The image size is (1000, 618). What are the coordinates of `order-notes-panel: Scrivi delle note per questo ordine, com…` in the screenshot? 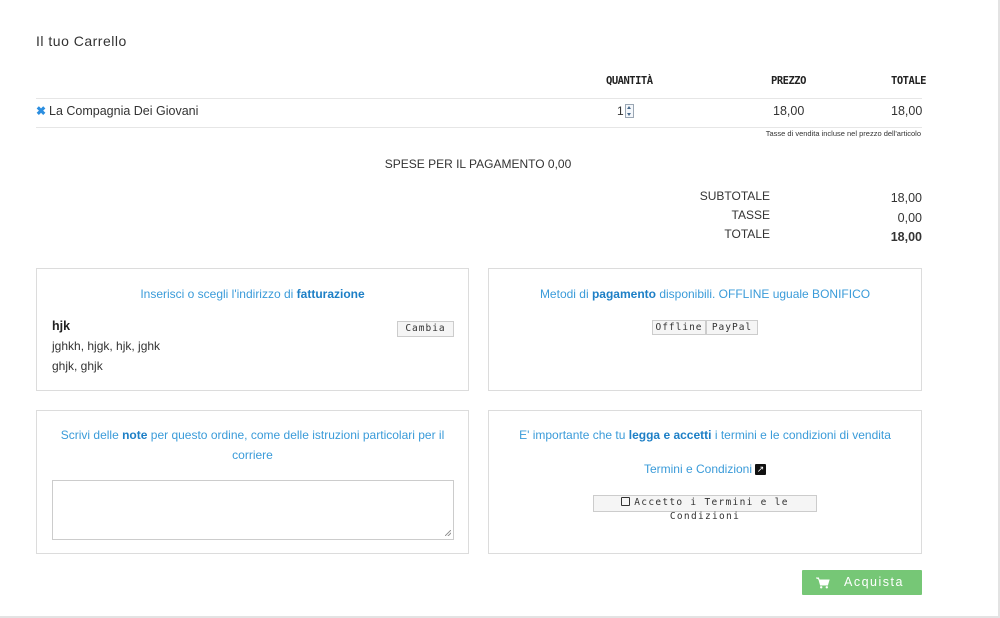 It's located at (252, 482).